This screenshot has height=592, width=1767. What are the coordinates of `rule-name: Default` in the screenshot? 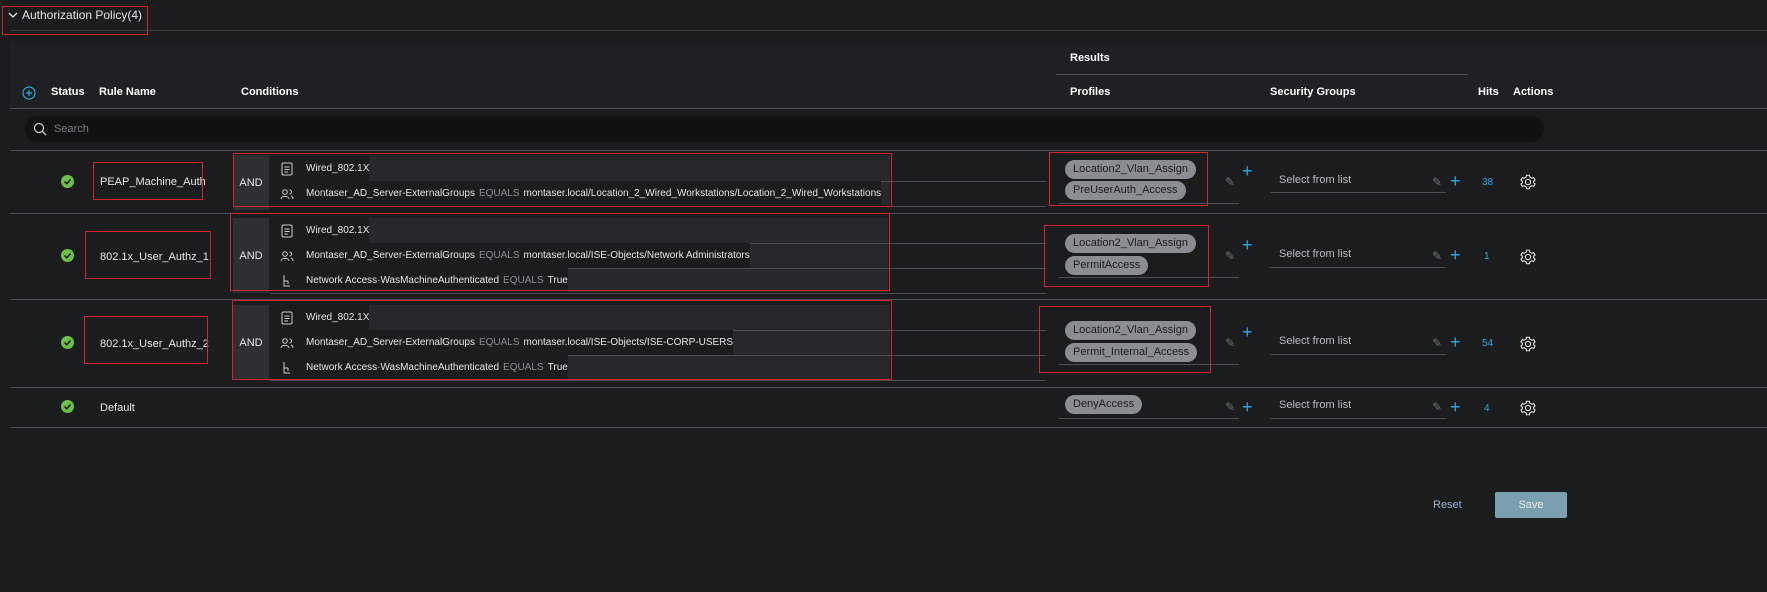 It's located at (117, 408).